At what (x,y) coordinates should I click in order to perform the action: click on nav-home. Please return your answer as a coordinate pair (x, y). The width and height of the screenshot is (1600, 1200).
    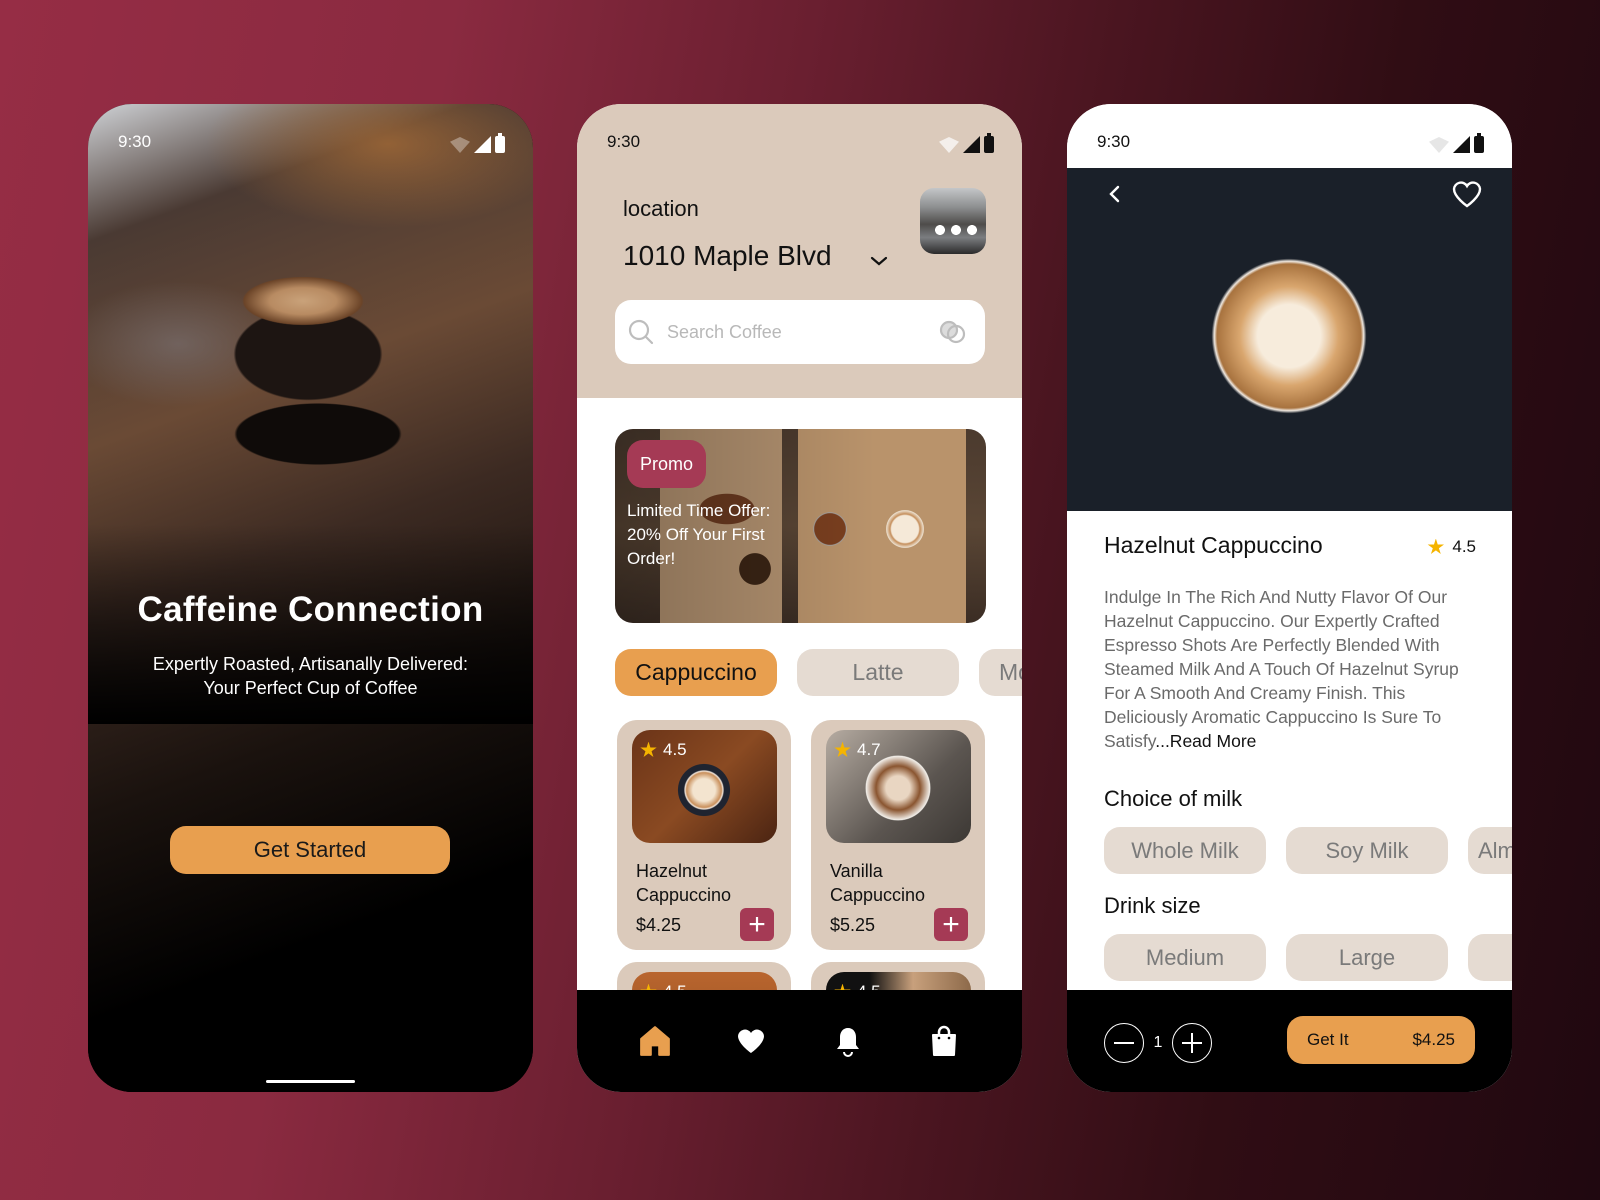
    Looking at the image, I should click on (655, 1041).